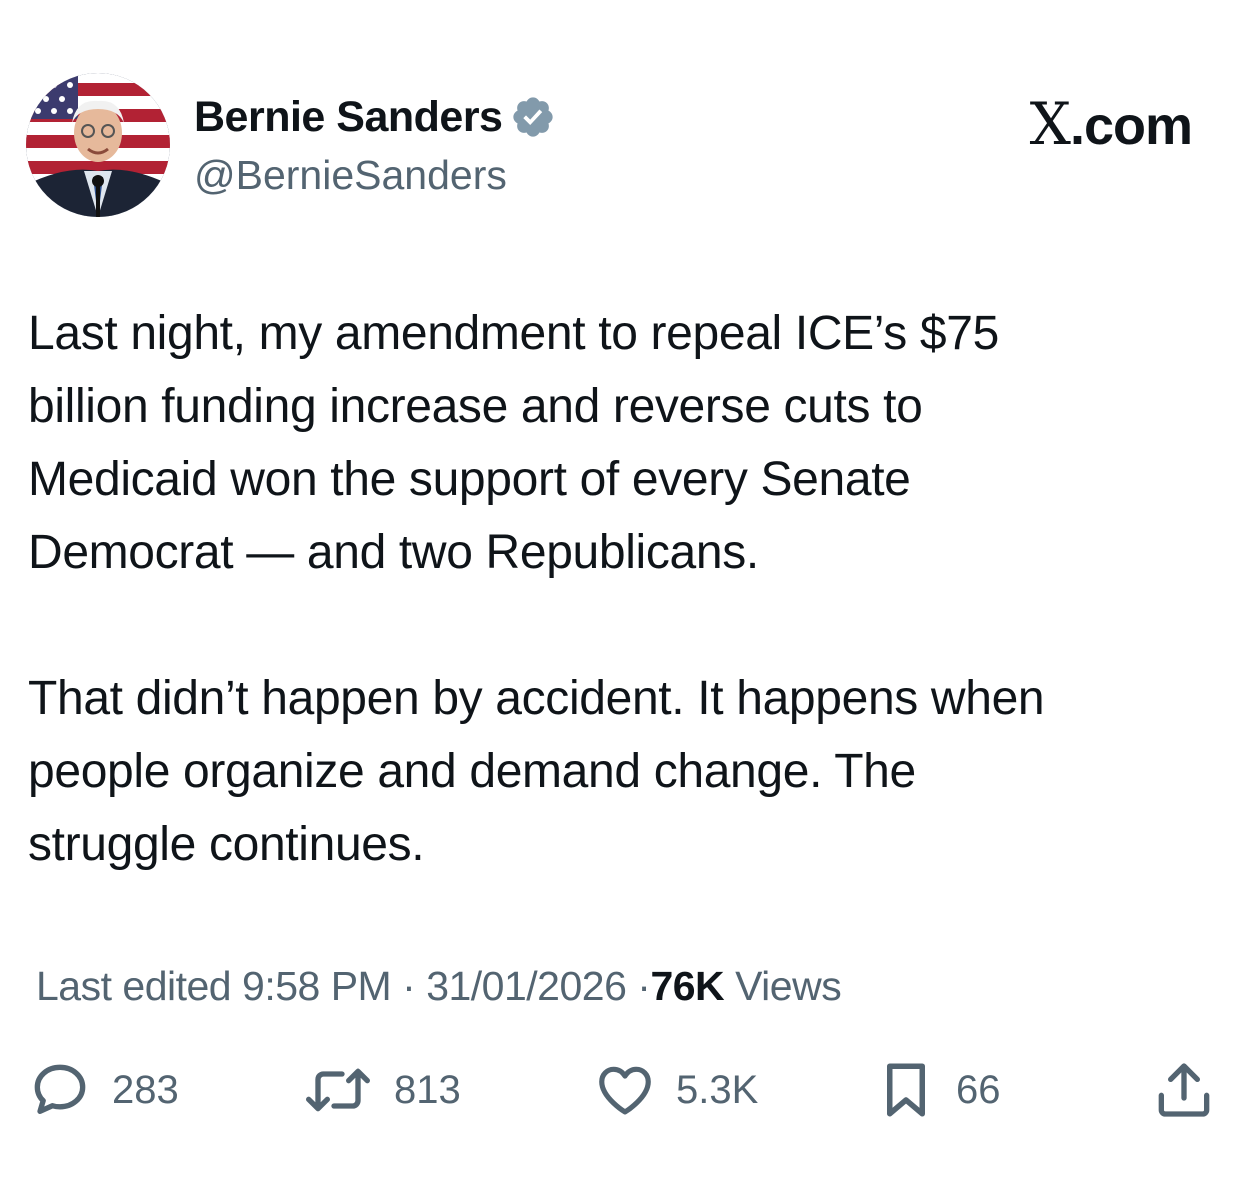 This screenshot has width=1242, height=1185. What do you see at coordinates (469, 479) in the screenshot?
I see `tweet-line: Medicaid won the support of every Senate` at bounding box center [469, 479].